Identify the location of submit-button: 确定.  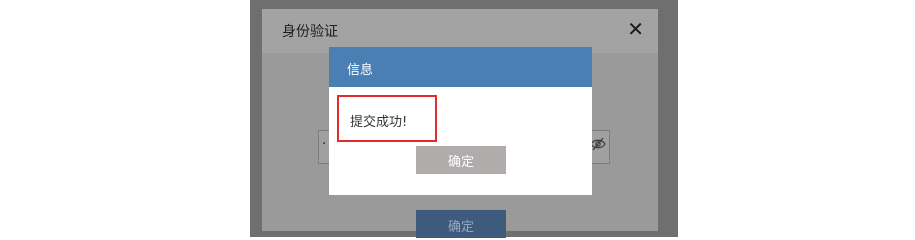
(461, 224).